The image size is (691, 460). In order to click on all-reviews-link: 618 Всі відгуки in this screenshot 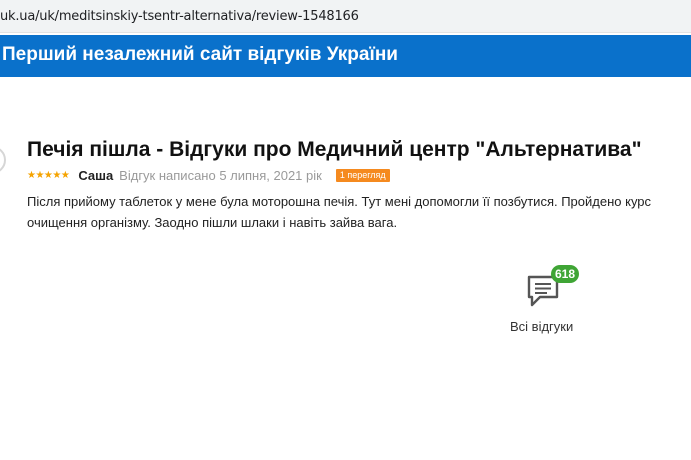, I will do `click(545, 300)`.